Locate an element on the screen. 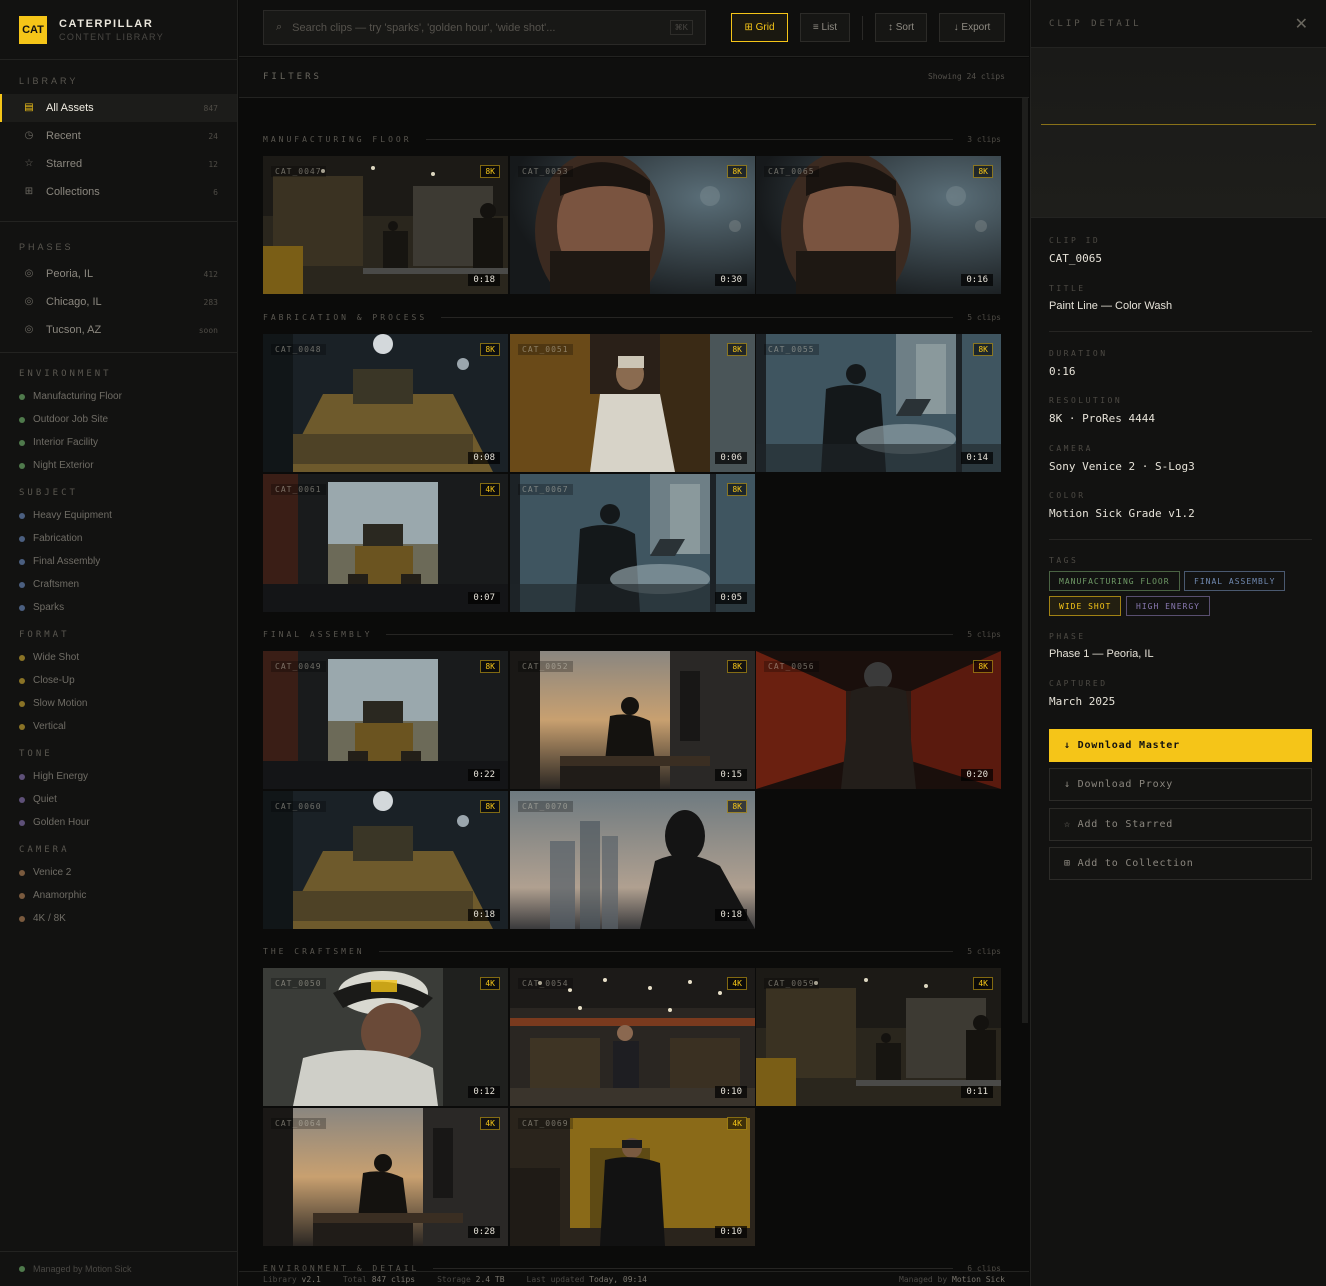  scrollbar is located at coordinates (1025, 560).